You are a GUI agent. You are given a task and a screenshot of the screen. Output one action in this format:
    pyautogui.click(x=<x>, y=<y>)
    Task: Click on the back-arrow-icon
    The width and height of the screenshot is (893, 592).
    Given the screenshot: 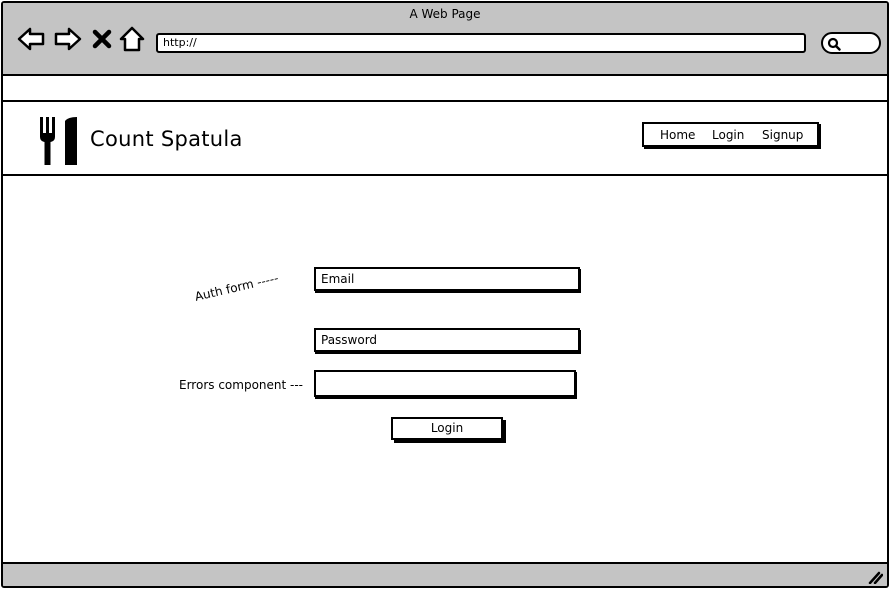 What is the action you would take?
    pyautogui.click(x=31, y=39)
    